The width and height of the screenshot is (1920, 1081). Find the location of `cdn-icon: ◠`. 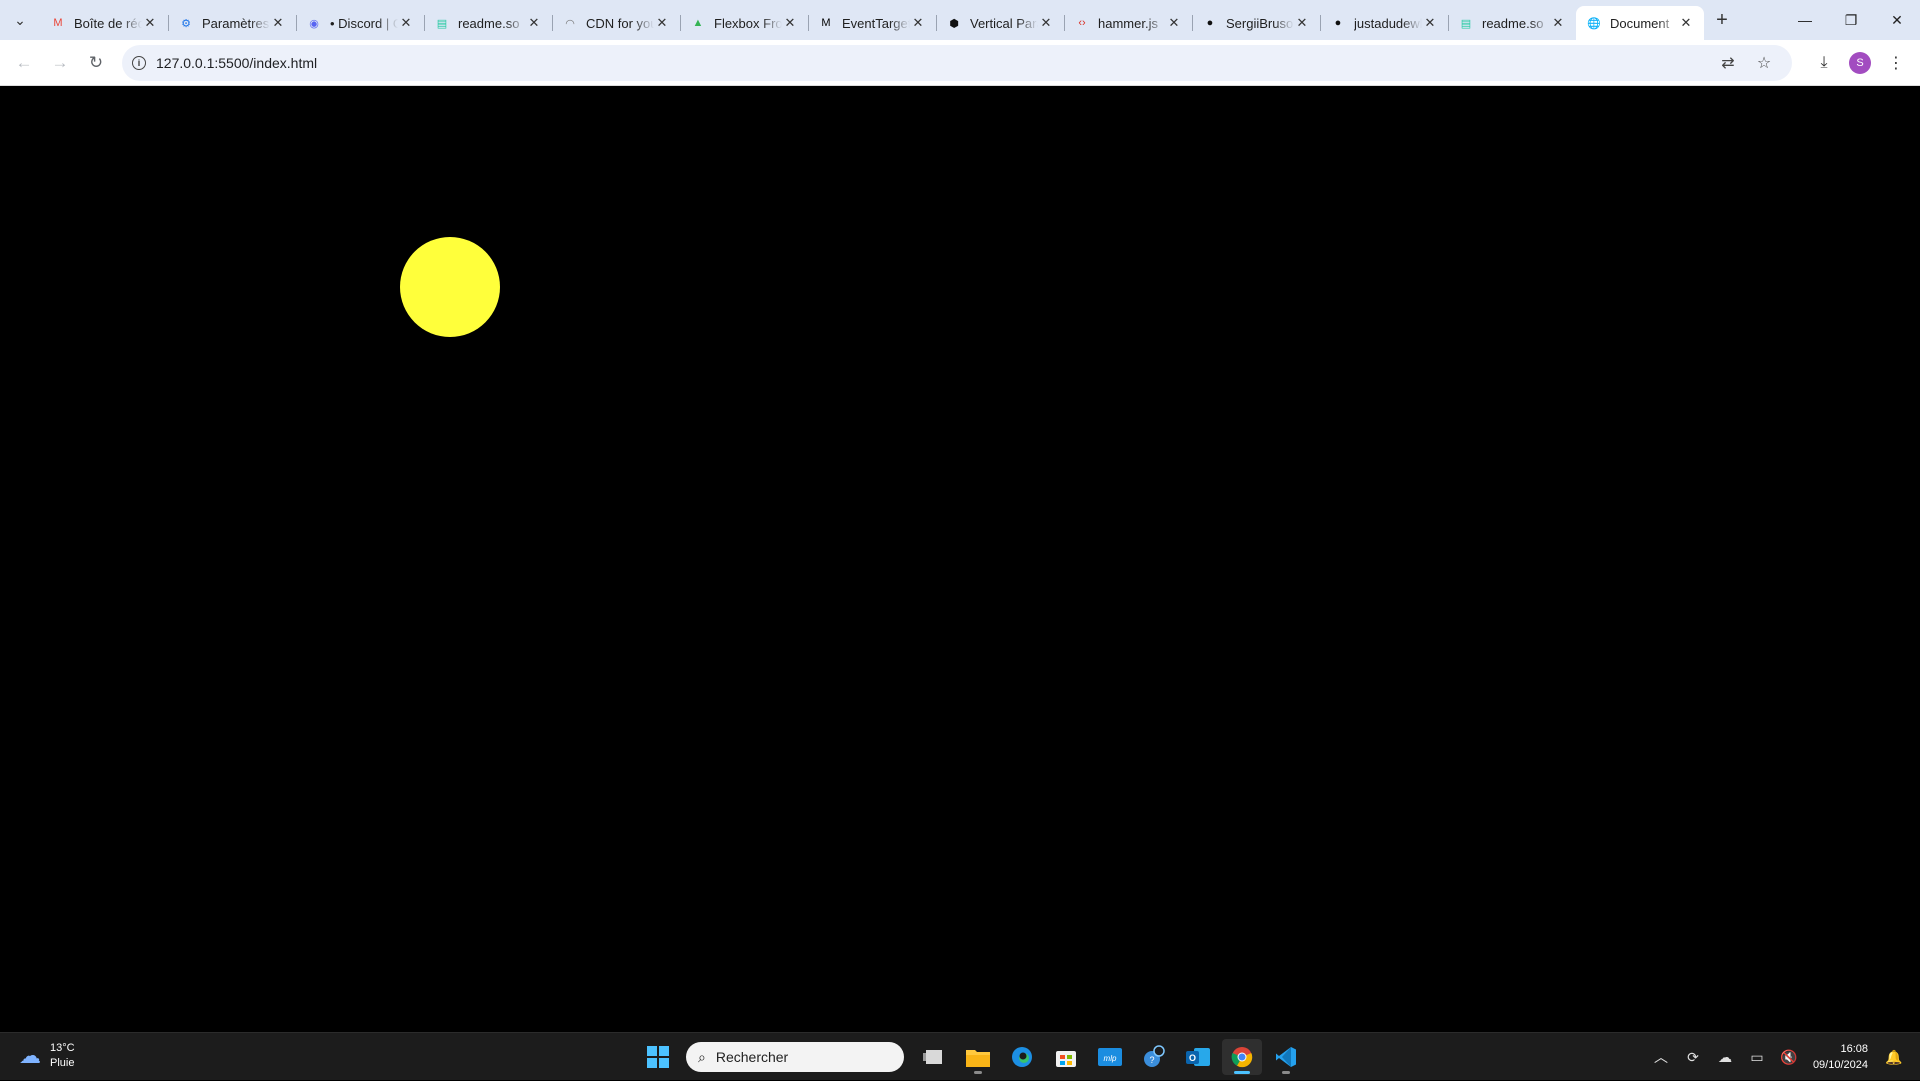

cdn-icon: ◠ is located at coordinates (570, 23).